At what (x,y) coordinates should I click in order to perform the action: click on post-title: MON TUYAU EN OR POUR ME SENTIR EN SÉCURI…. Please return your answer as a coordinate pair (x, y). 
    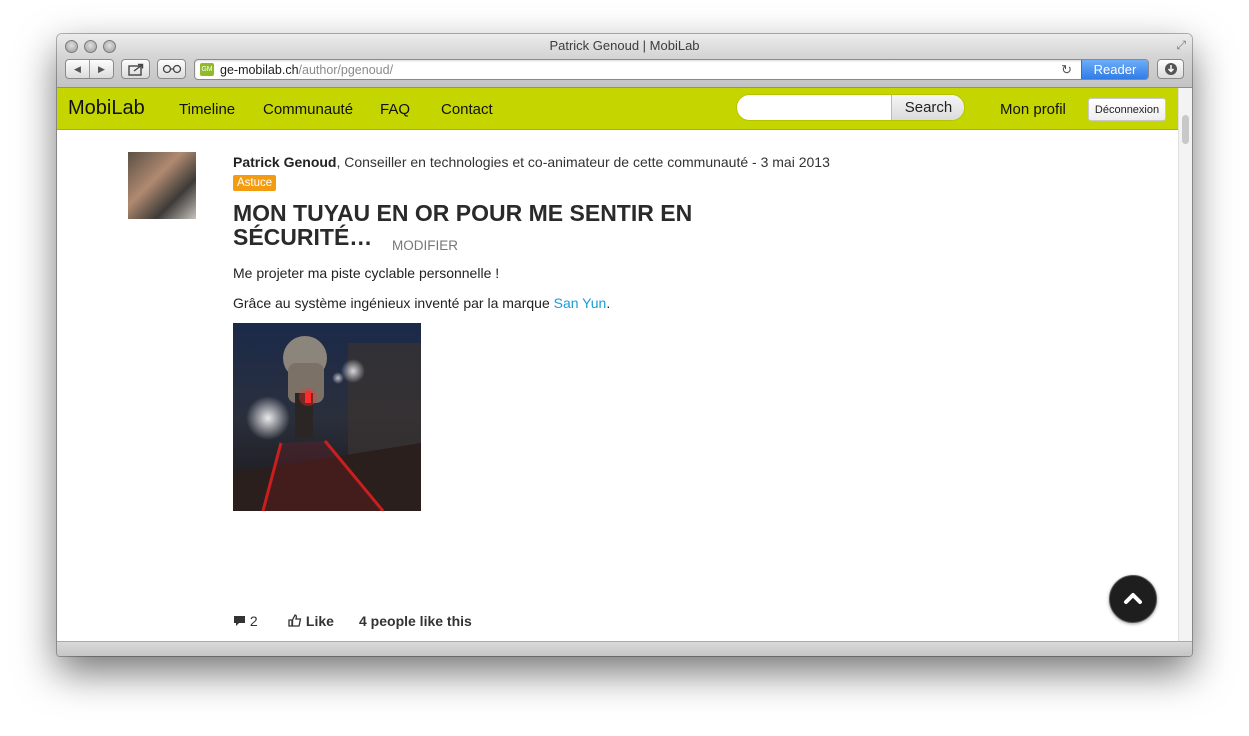
    Looking at the image, I should click on (463, 225).